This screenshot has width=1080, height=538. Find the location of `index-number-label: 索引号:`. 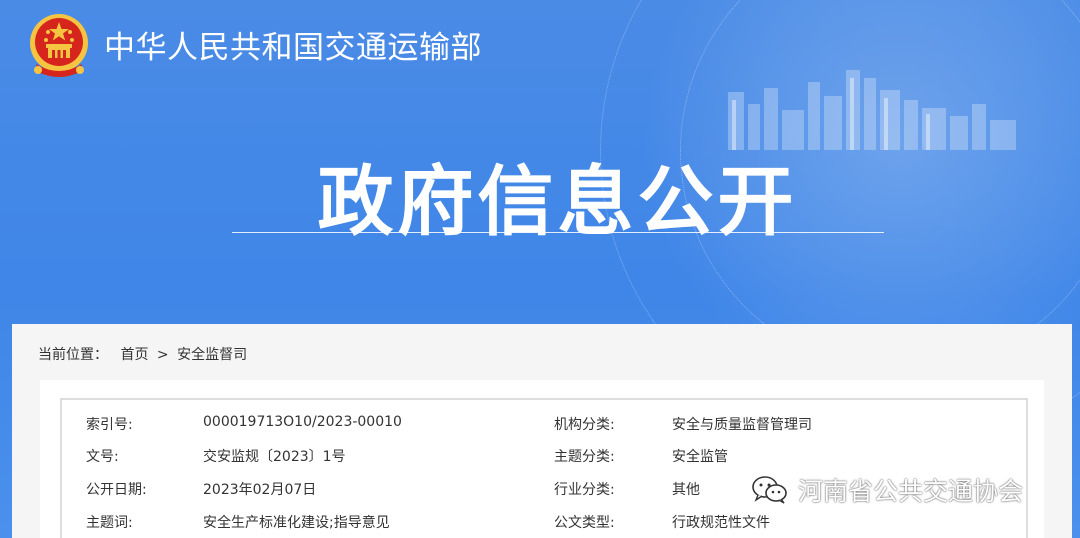

index-number-label: 索引号: is located at coordinates (109, 425).